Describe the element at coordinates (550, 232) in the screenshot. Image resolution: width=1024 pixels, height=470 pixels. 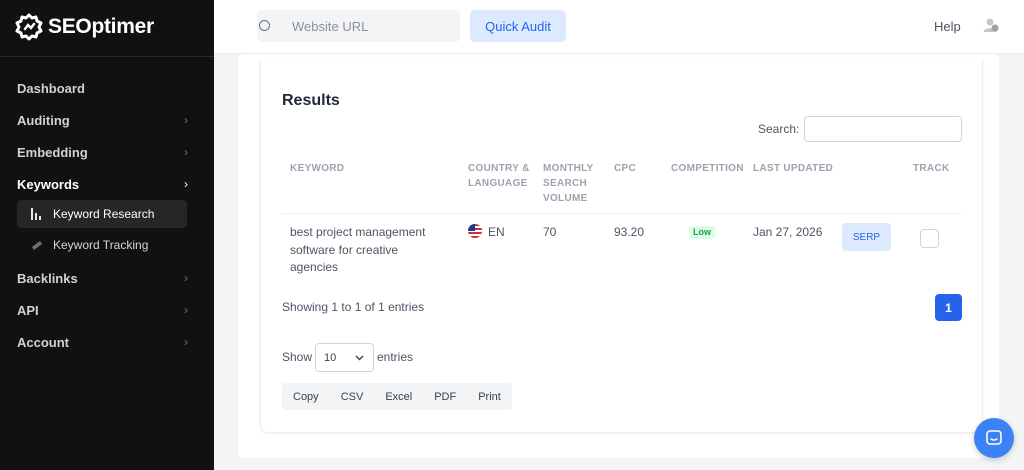
I see `volume-cell: 70` at that location.